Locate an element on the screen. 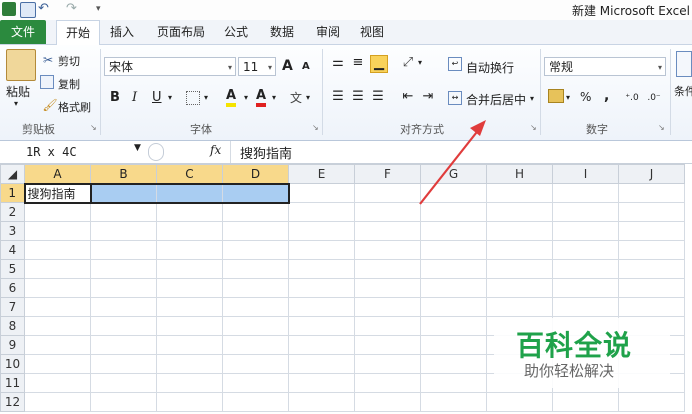  arrow-shaft is located at coordinates (450, 166).